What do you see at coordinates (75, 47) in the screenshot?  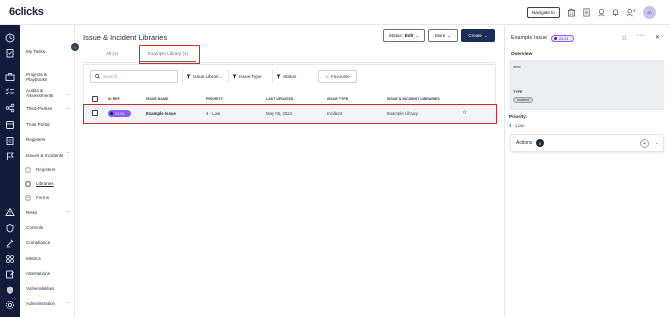 I see `collapse-sidebar-button: ‹` at bounding box center [75, 47].